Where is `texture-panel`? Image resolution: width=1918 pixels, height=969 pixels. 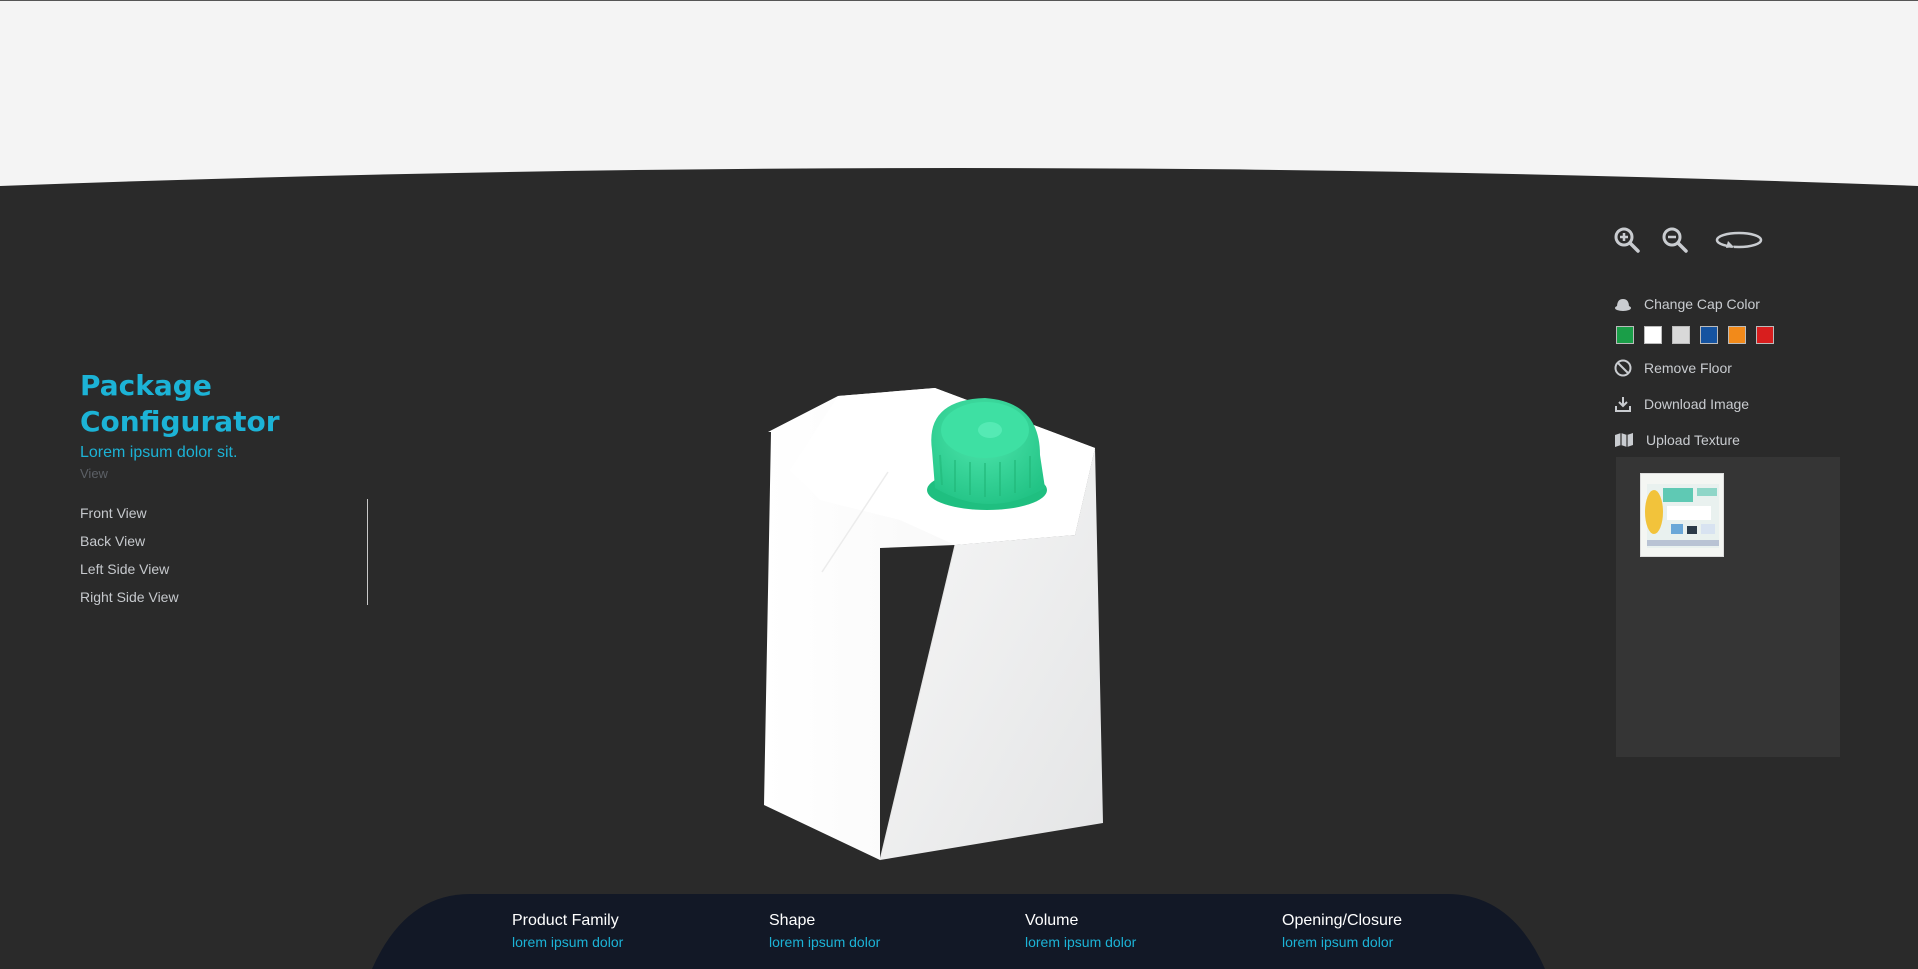 texture-panel is located at coordinates (1728, 607).